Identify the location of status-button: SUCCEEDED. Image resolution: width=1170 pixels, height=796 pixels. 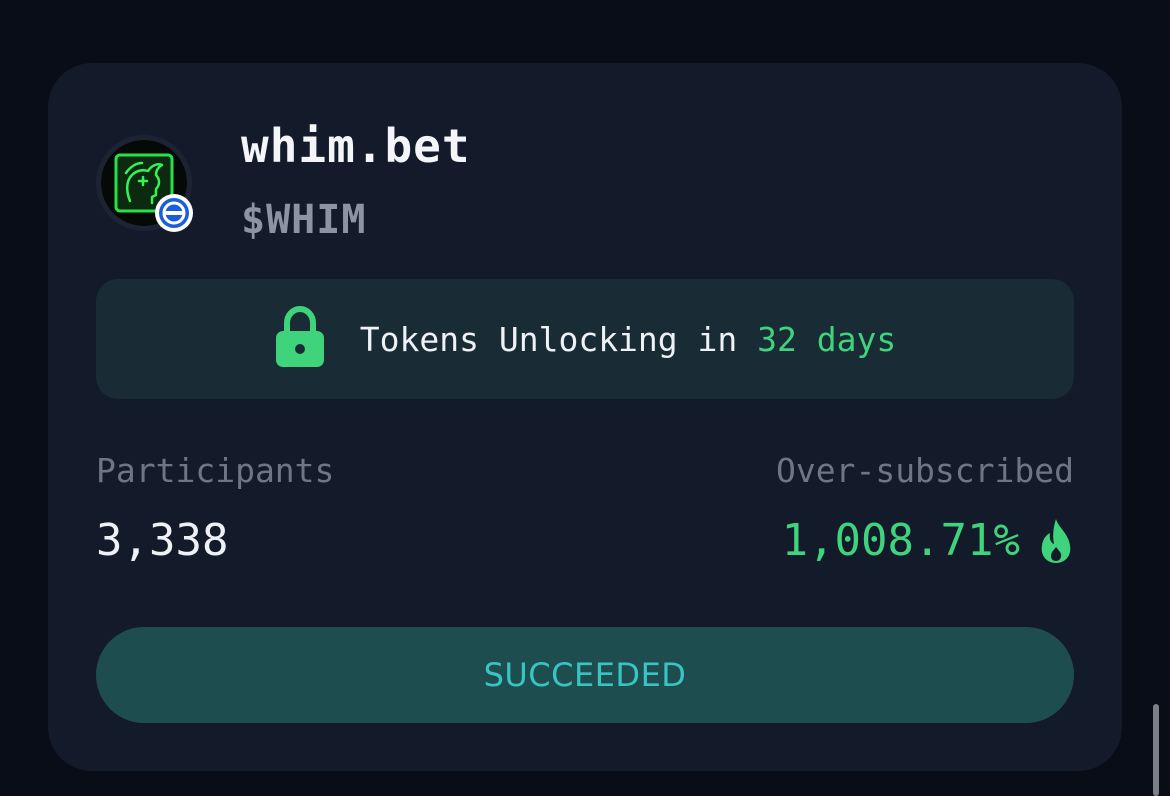
(585, 675).